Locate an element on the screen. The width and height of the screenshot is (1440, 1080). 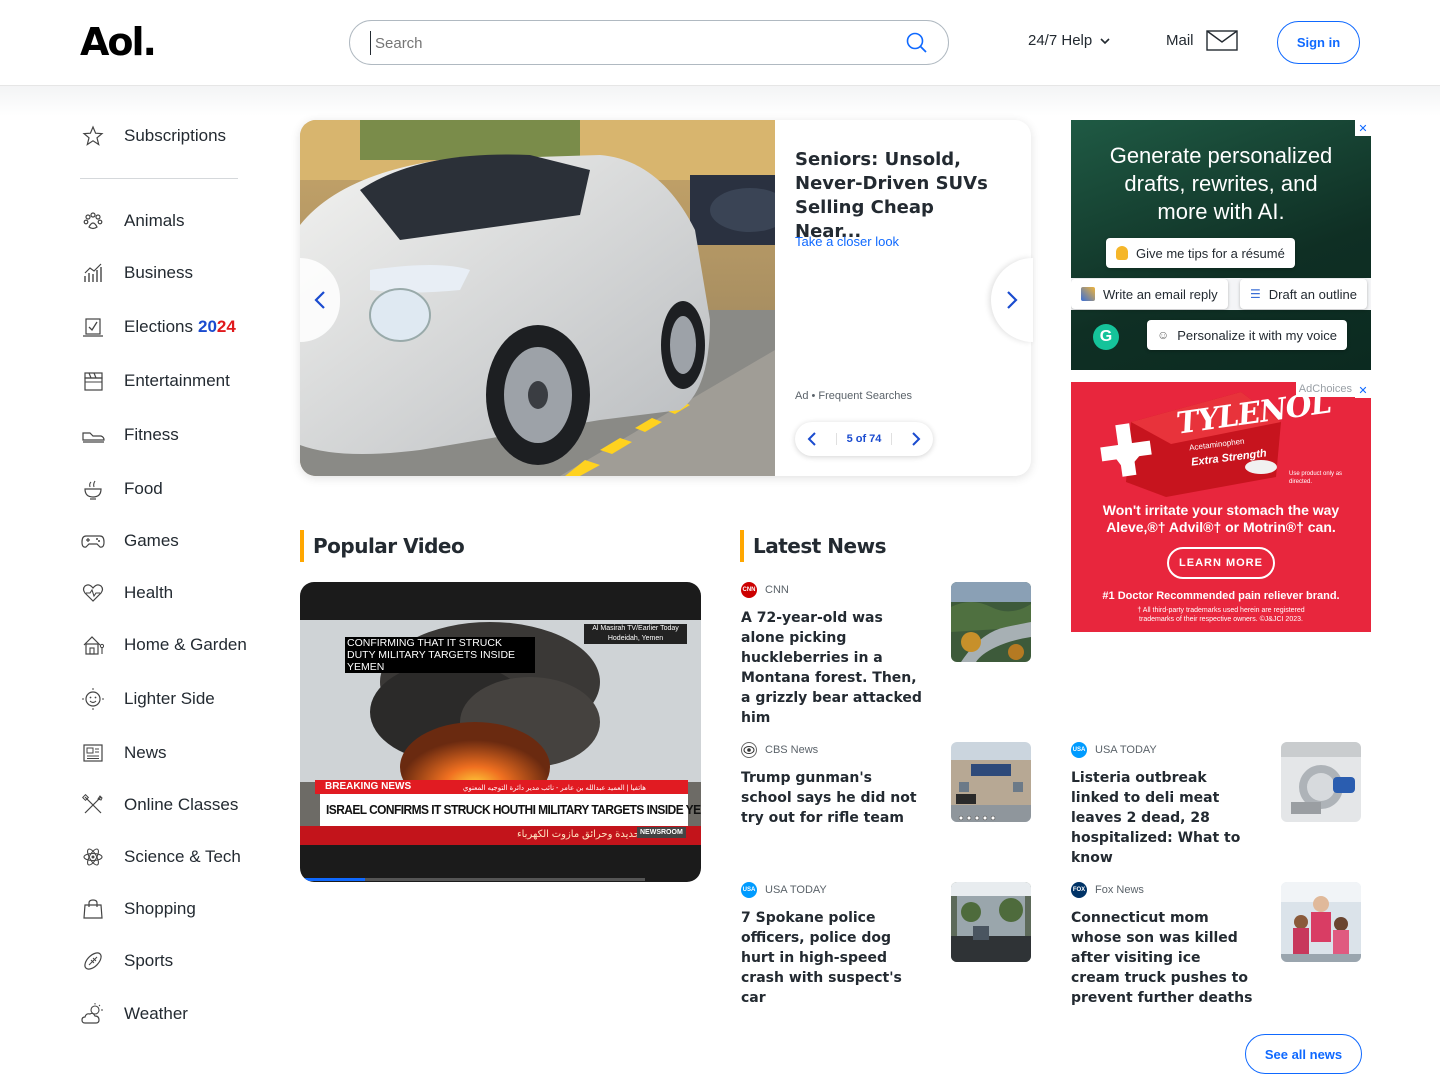
source-name: Fox News is located at coordinates (1119, 890).